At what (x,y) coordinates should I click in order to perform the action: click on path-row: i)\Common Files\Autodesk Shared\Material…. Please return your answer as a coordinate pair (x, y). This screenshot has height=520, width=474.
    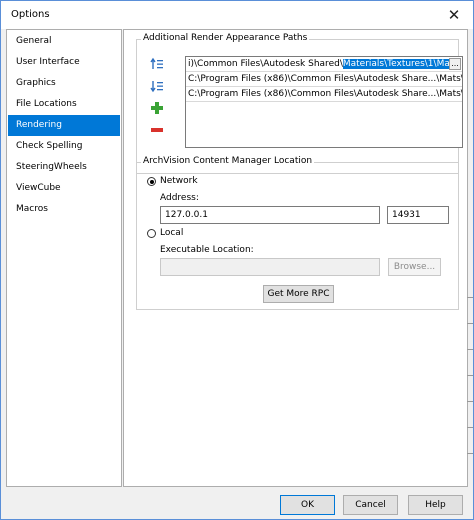
    Looking at the image, I should click on (324, 64).